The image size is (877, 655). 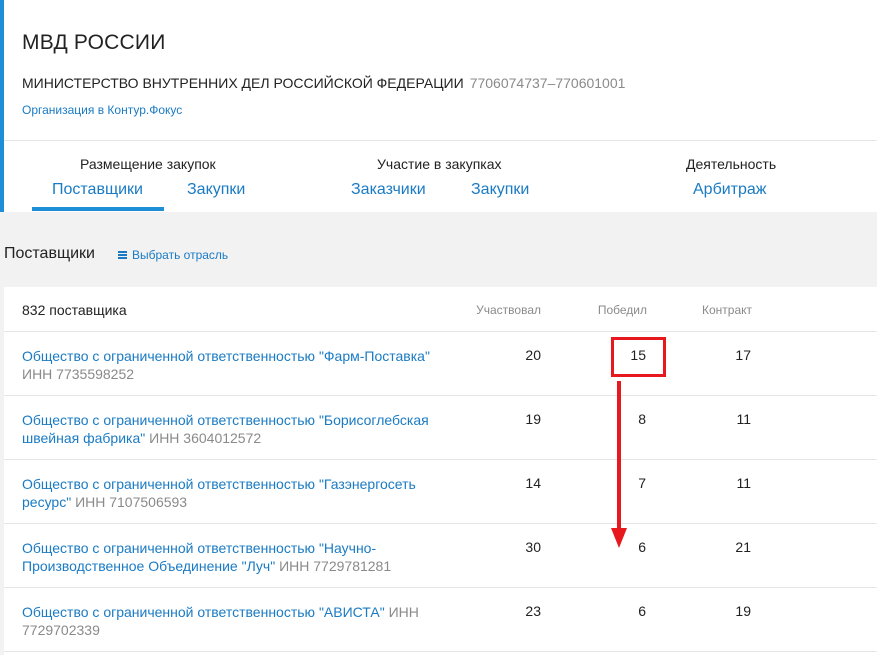 What do you see at coordinates (335, 566) in the screenshot?
I see `supplier-inn: ИНН 7729781281` at bounding box center [335, 566].